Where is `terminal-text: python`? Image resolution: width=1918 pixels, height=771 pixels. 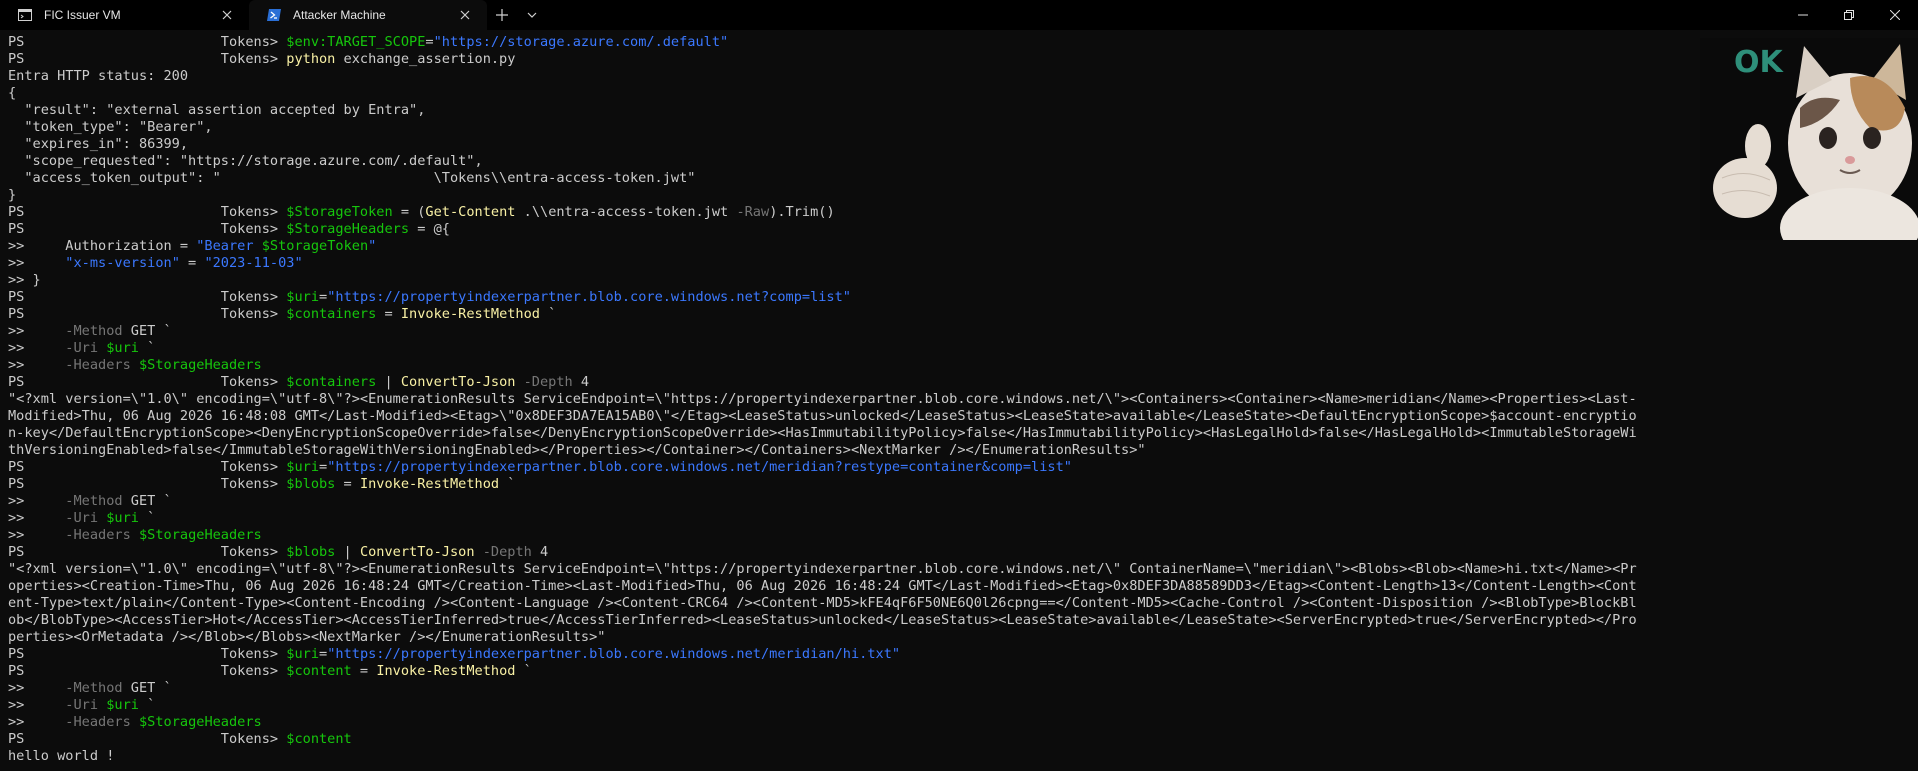
terminal-text: python is located at coordinates (311, 59).